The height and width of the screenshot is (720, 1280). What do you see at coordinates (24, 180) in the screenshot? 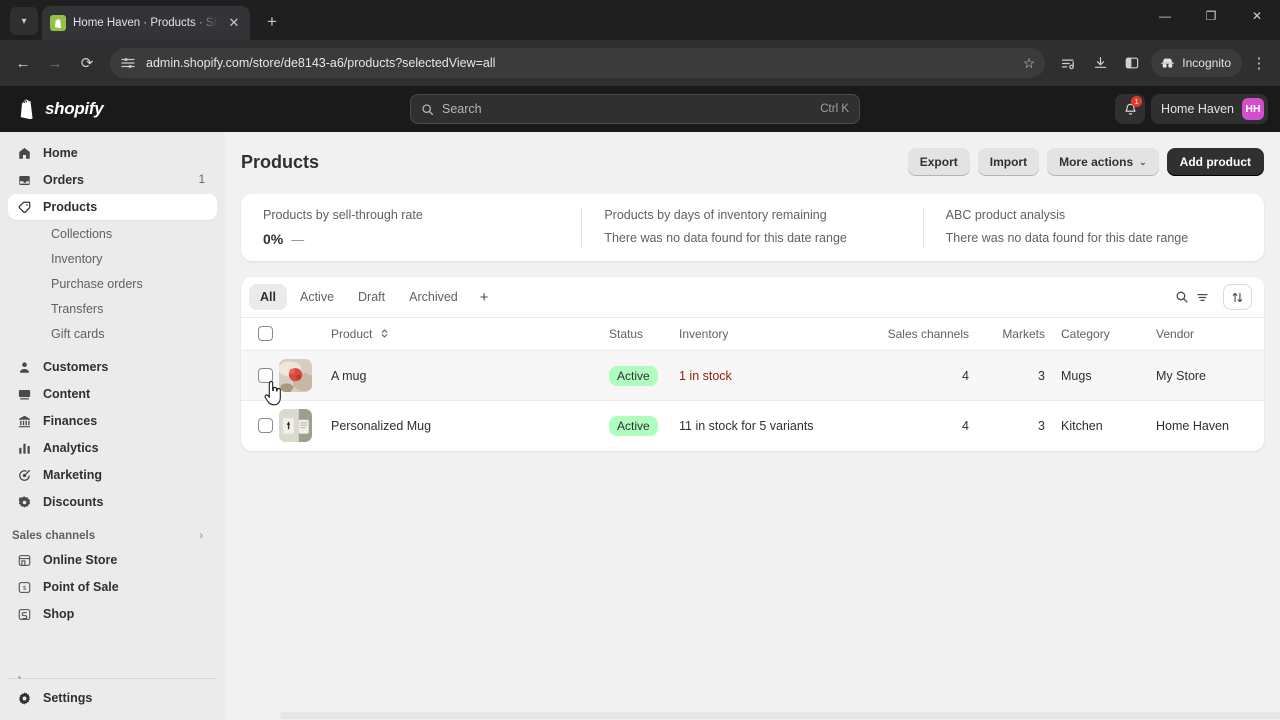
I see `orders-inbox-icon` at bounding box center [24, 180].